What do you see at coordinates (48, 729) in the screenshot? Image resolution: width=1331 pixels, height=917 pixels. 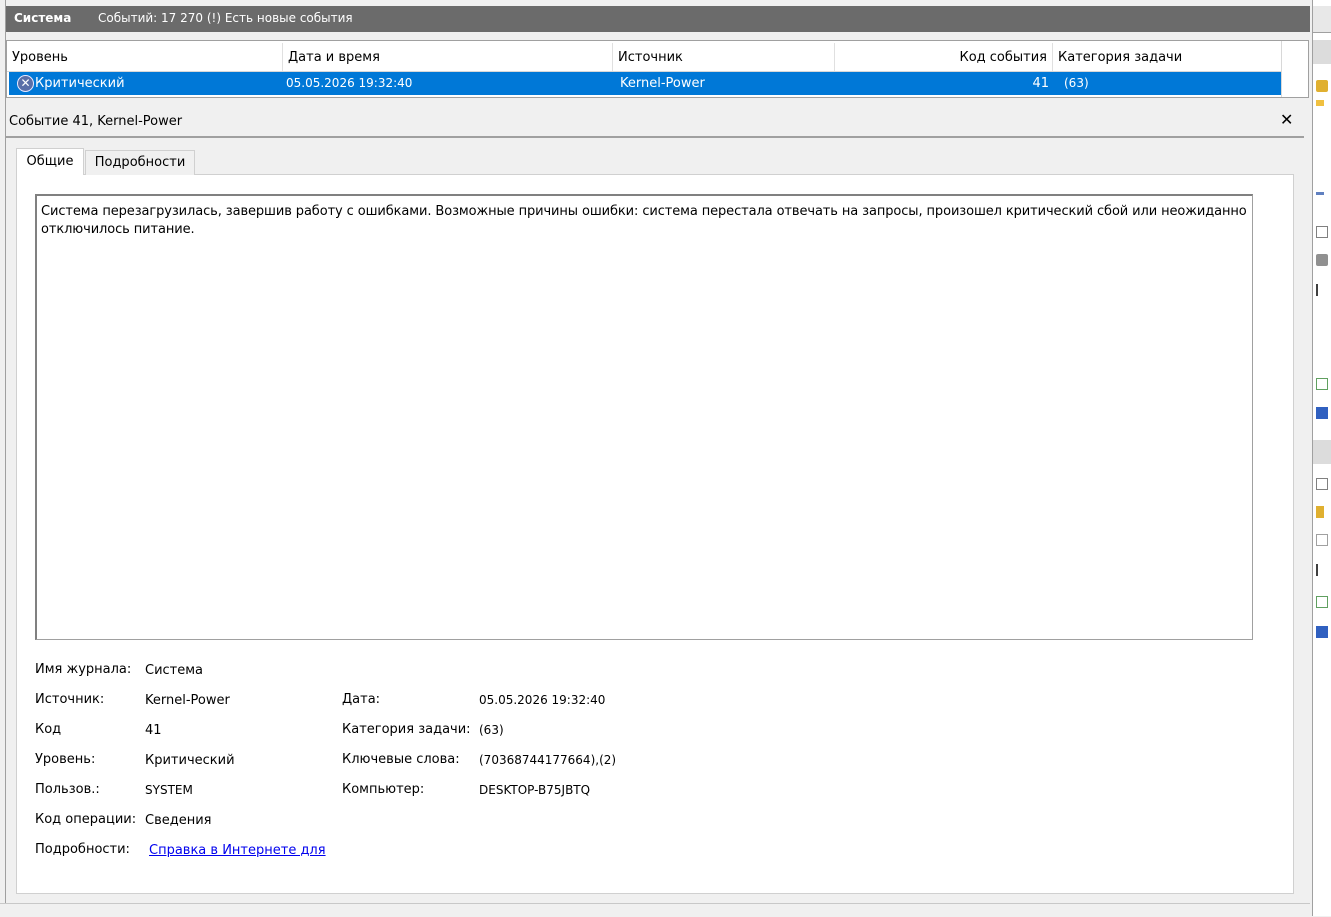 I see `code-label: Код` at bounding box center [48, 729].